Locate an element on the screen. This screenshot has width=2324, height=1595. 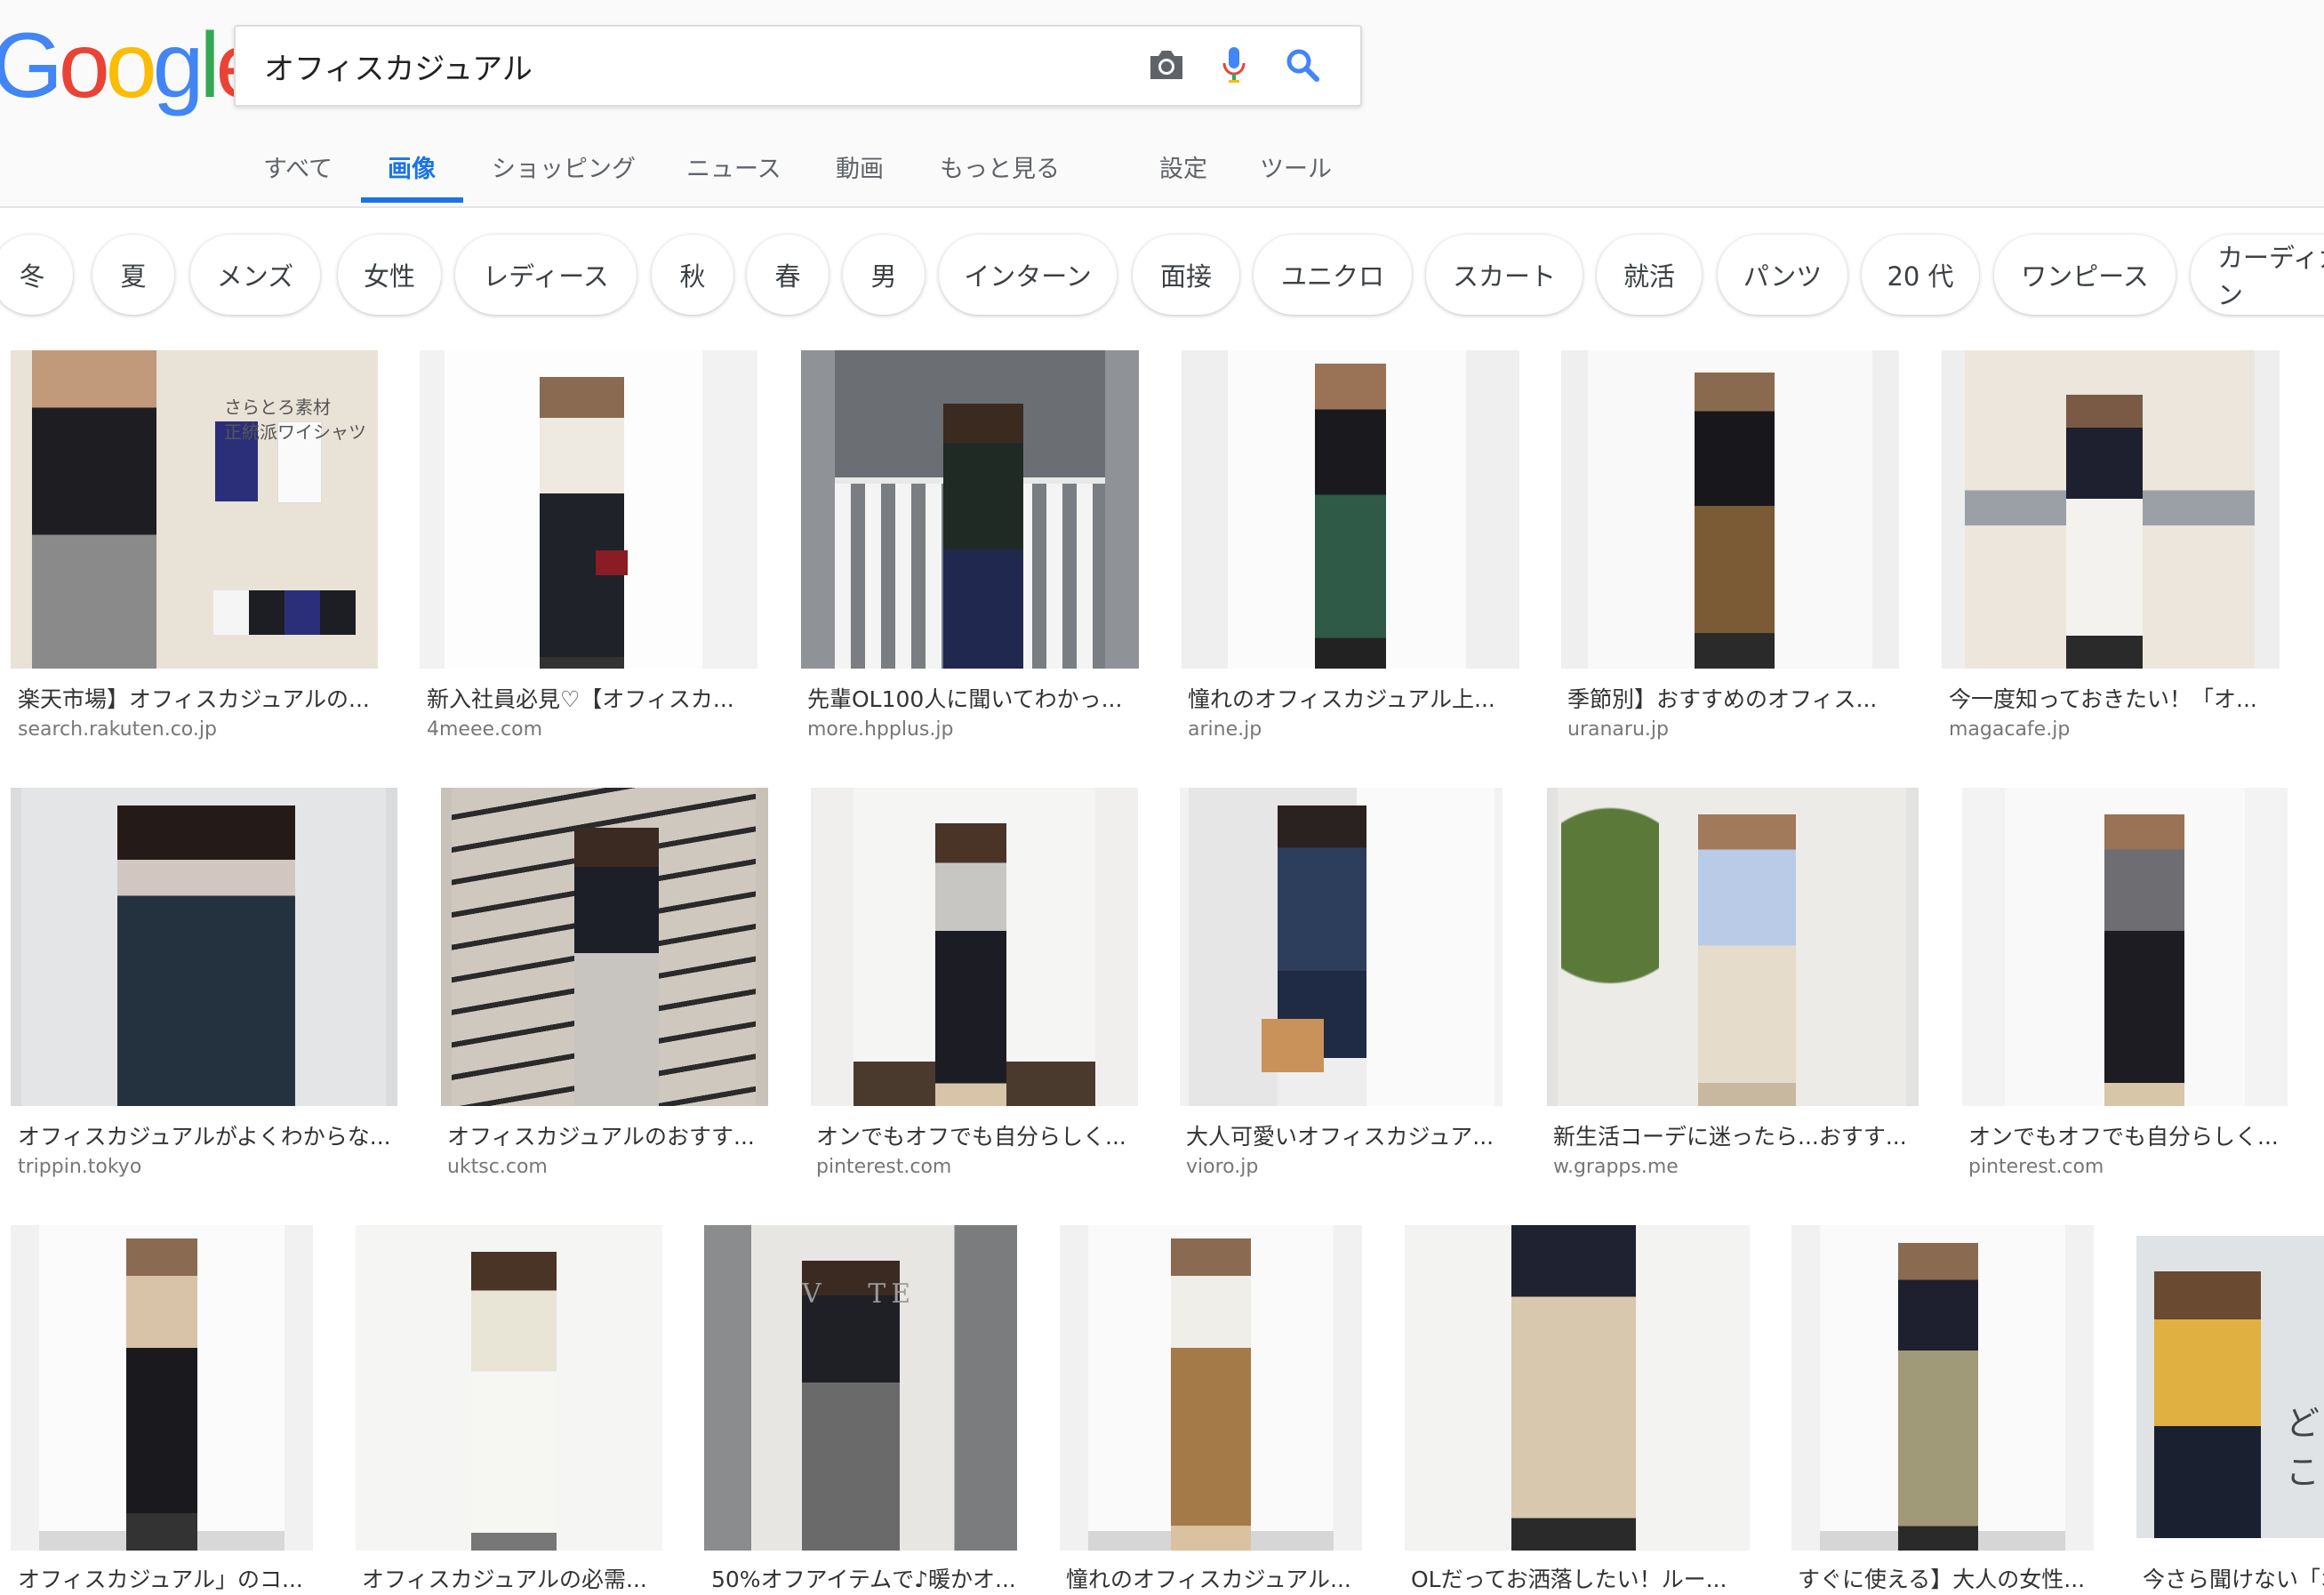
chip: インターン is located at coordinates (1028, 275).